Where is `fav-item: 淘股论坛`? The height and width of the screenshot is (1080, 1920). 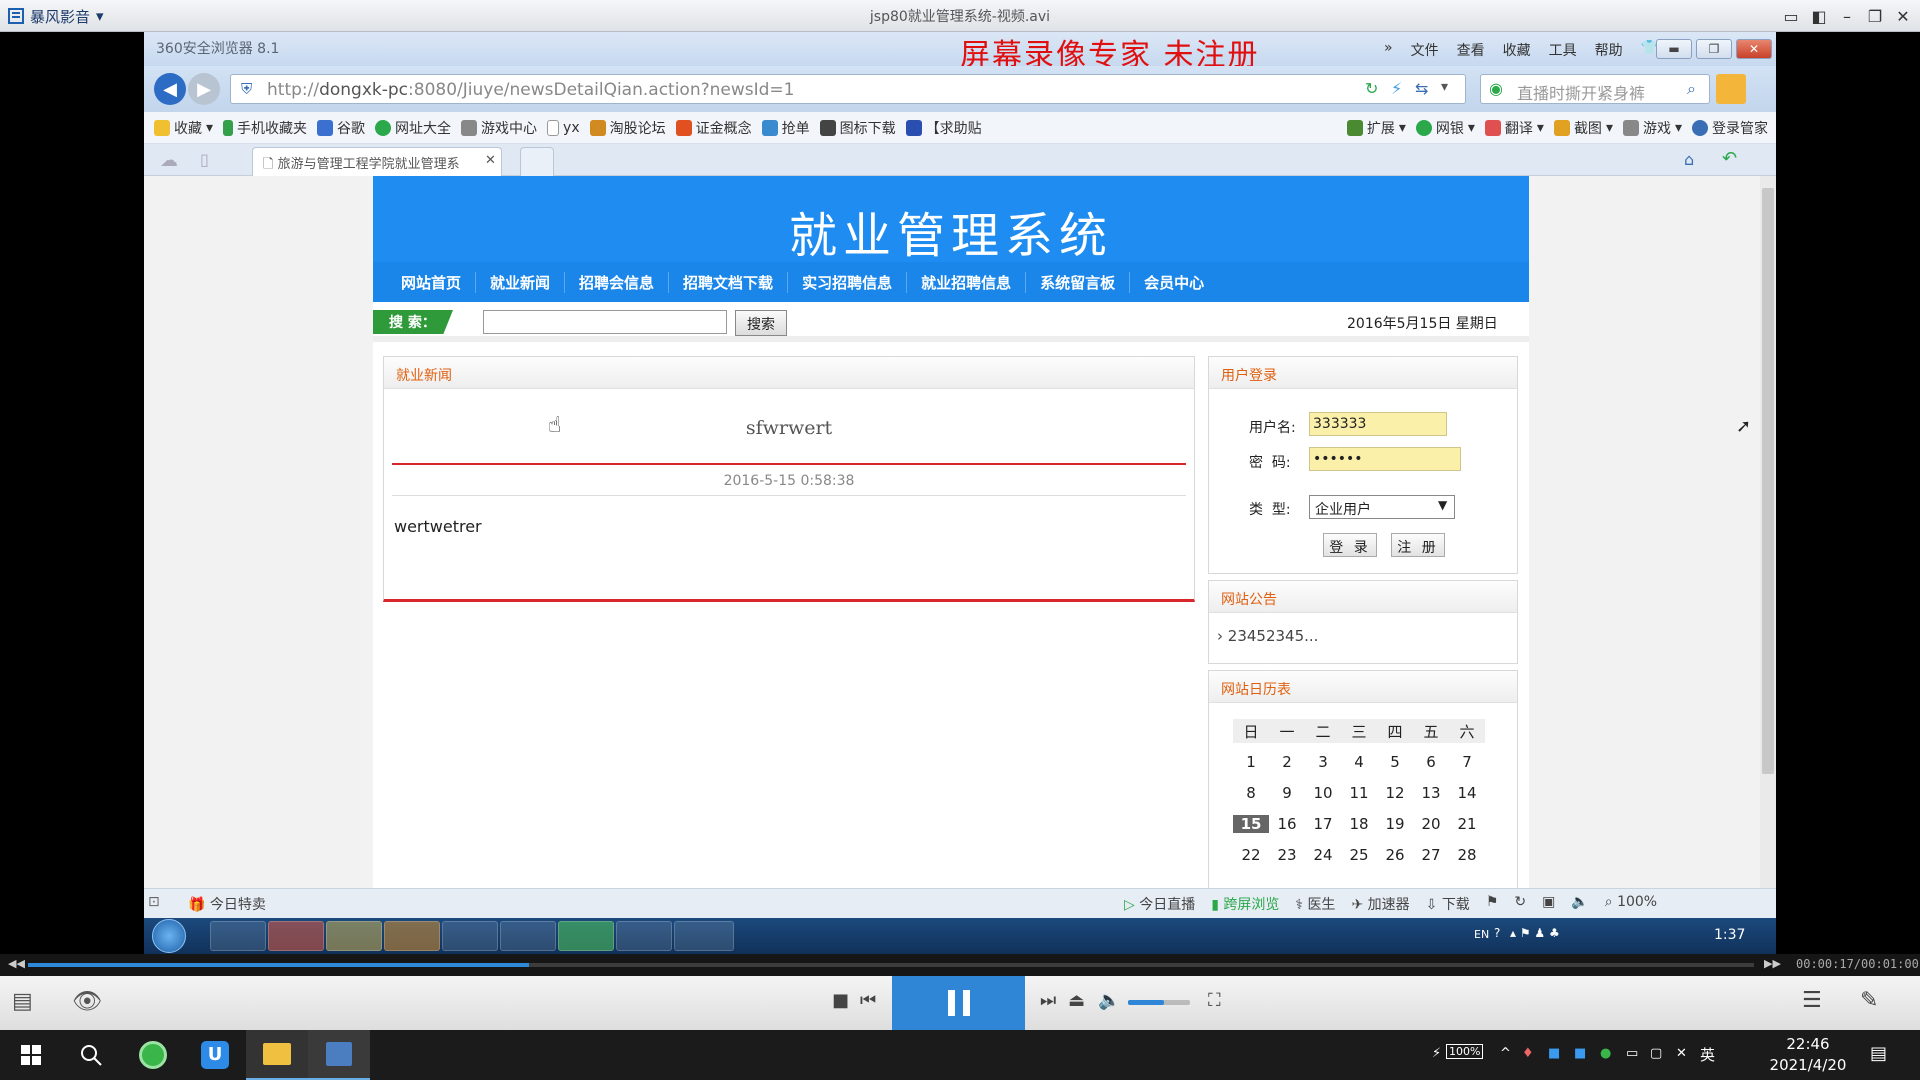
fav-item: 淘股论坛 is located at coordinates (627, 128).